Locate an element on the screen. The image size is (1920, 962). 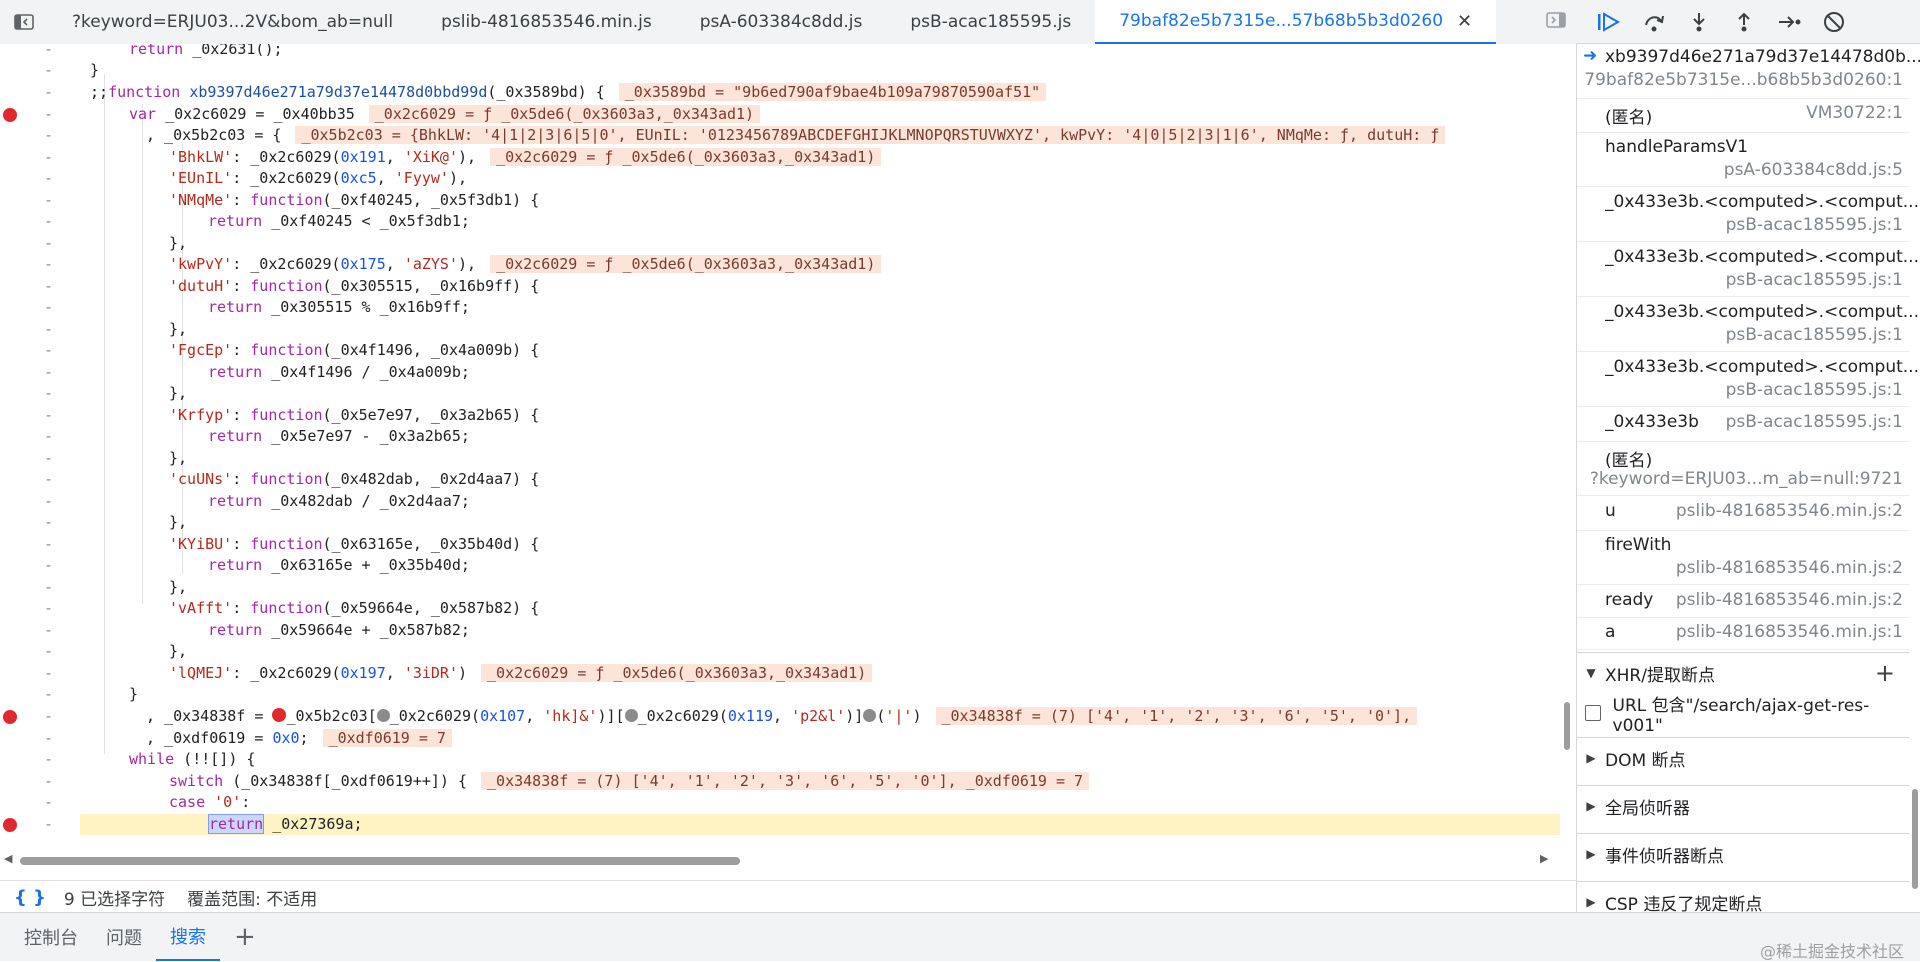
current-execution-line: return _0x27369a; is located at coordinates (820, 824).